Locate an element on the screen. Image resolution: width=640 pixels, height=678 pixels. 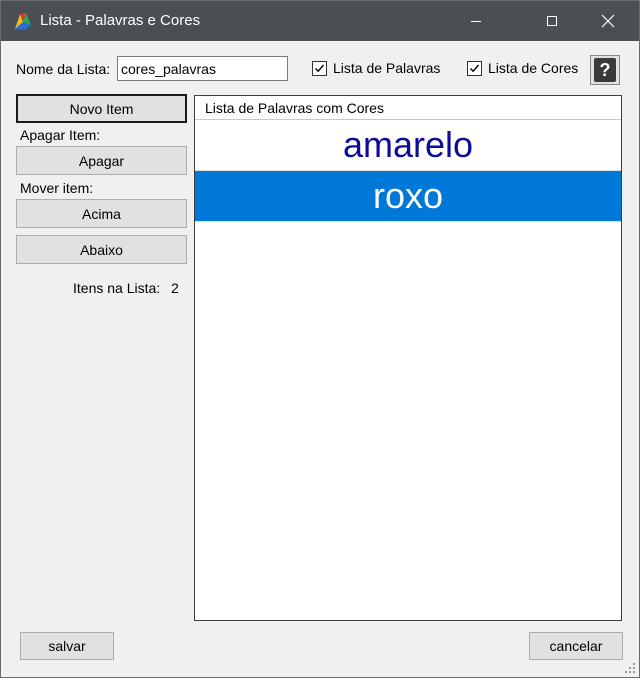
list-item-text: amarelo is located at coordinates (408, 144).